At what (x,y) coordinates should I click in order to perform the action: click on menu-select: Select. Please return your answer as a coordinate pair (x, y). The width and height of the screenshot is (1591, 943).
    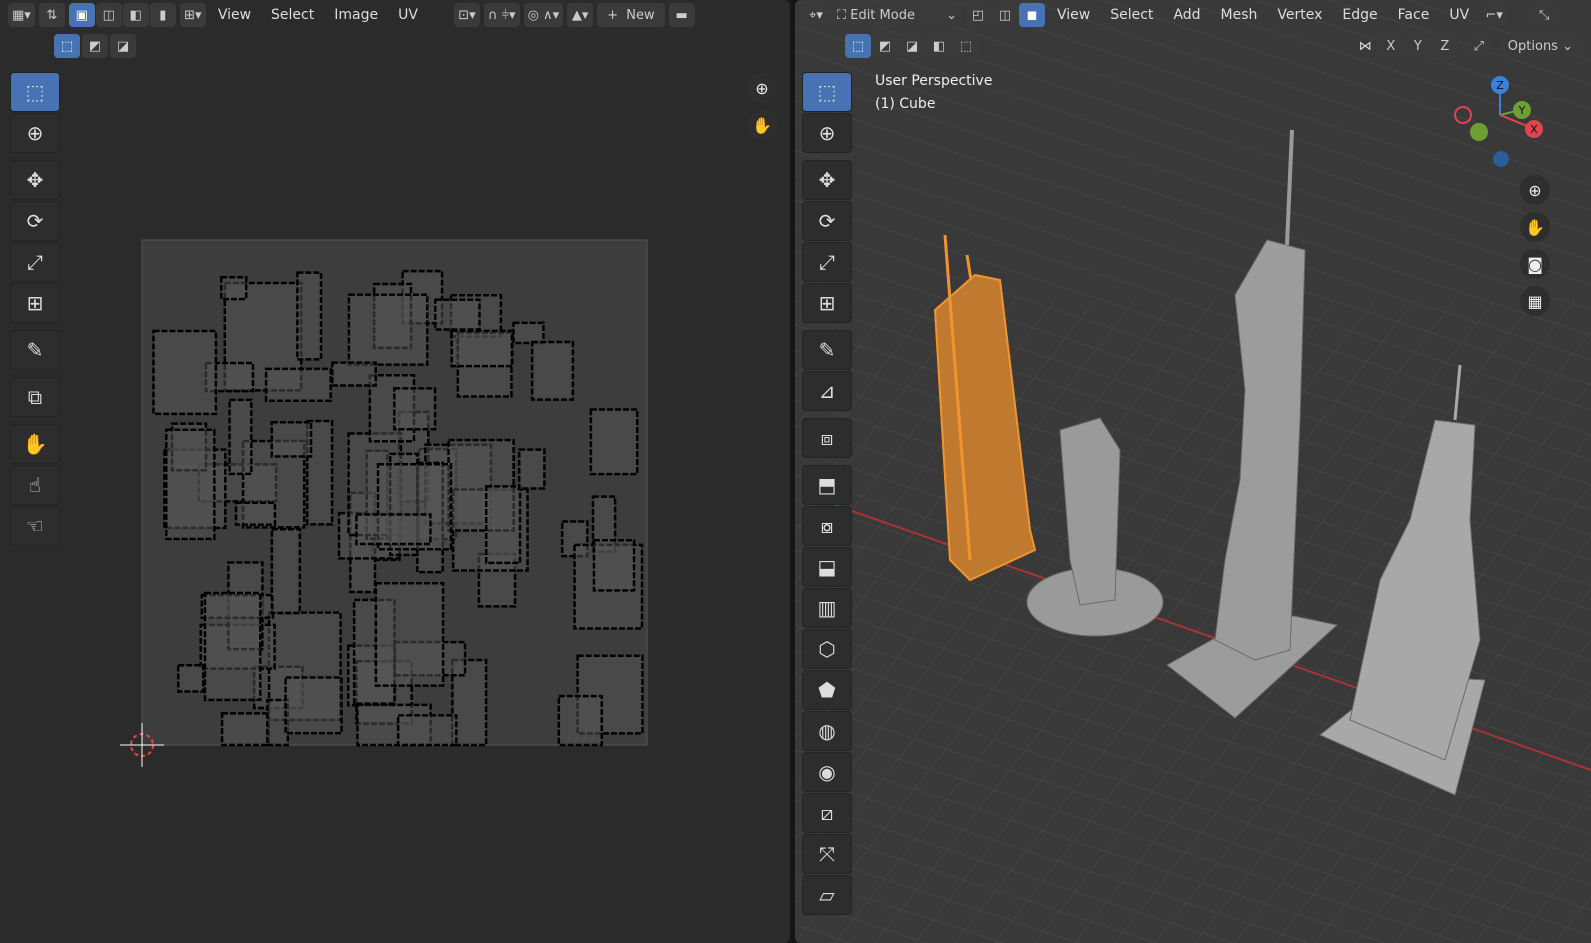
    Looking at the image, I should click on (1131, 15).